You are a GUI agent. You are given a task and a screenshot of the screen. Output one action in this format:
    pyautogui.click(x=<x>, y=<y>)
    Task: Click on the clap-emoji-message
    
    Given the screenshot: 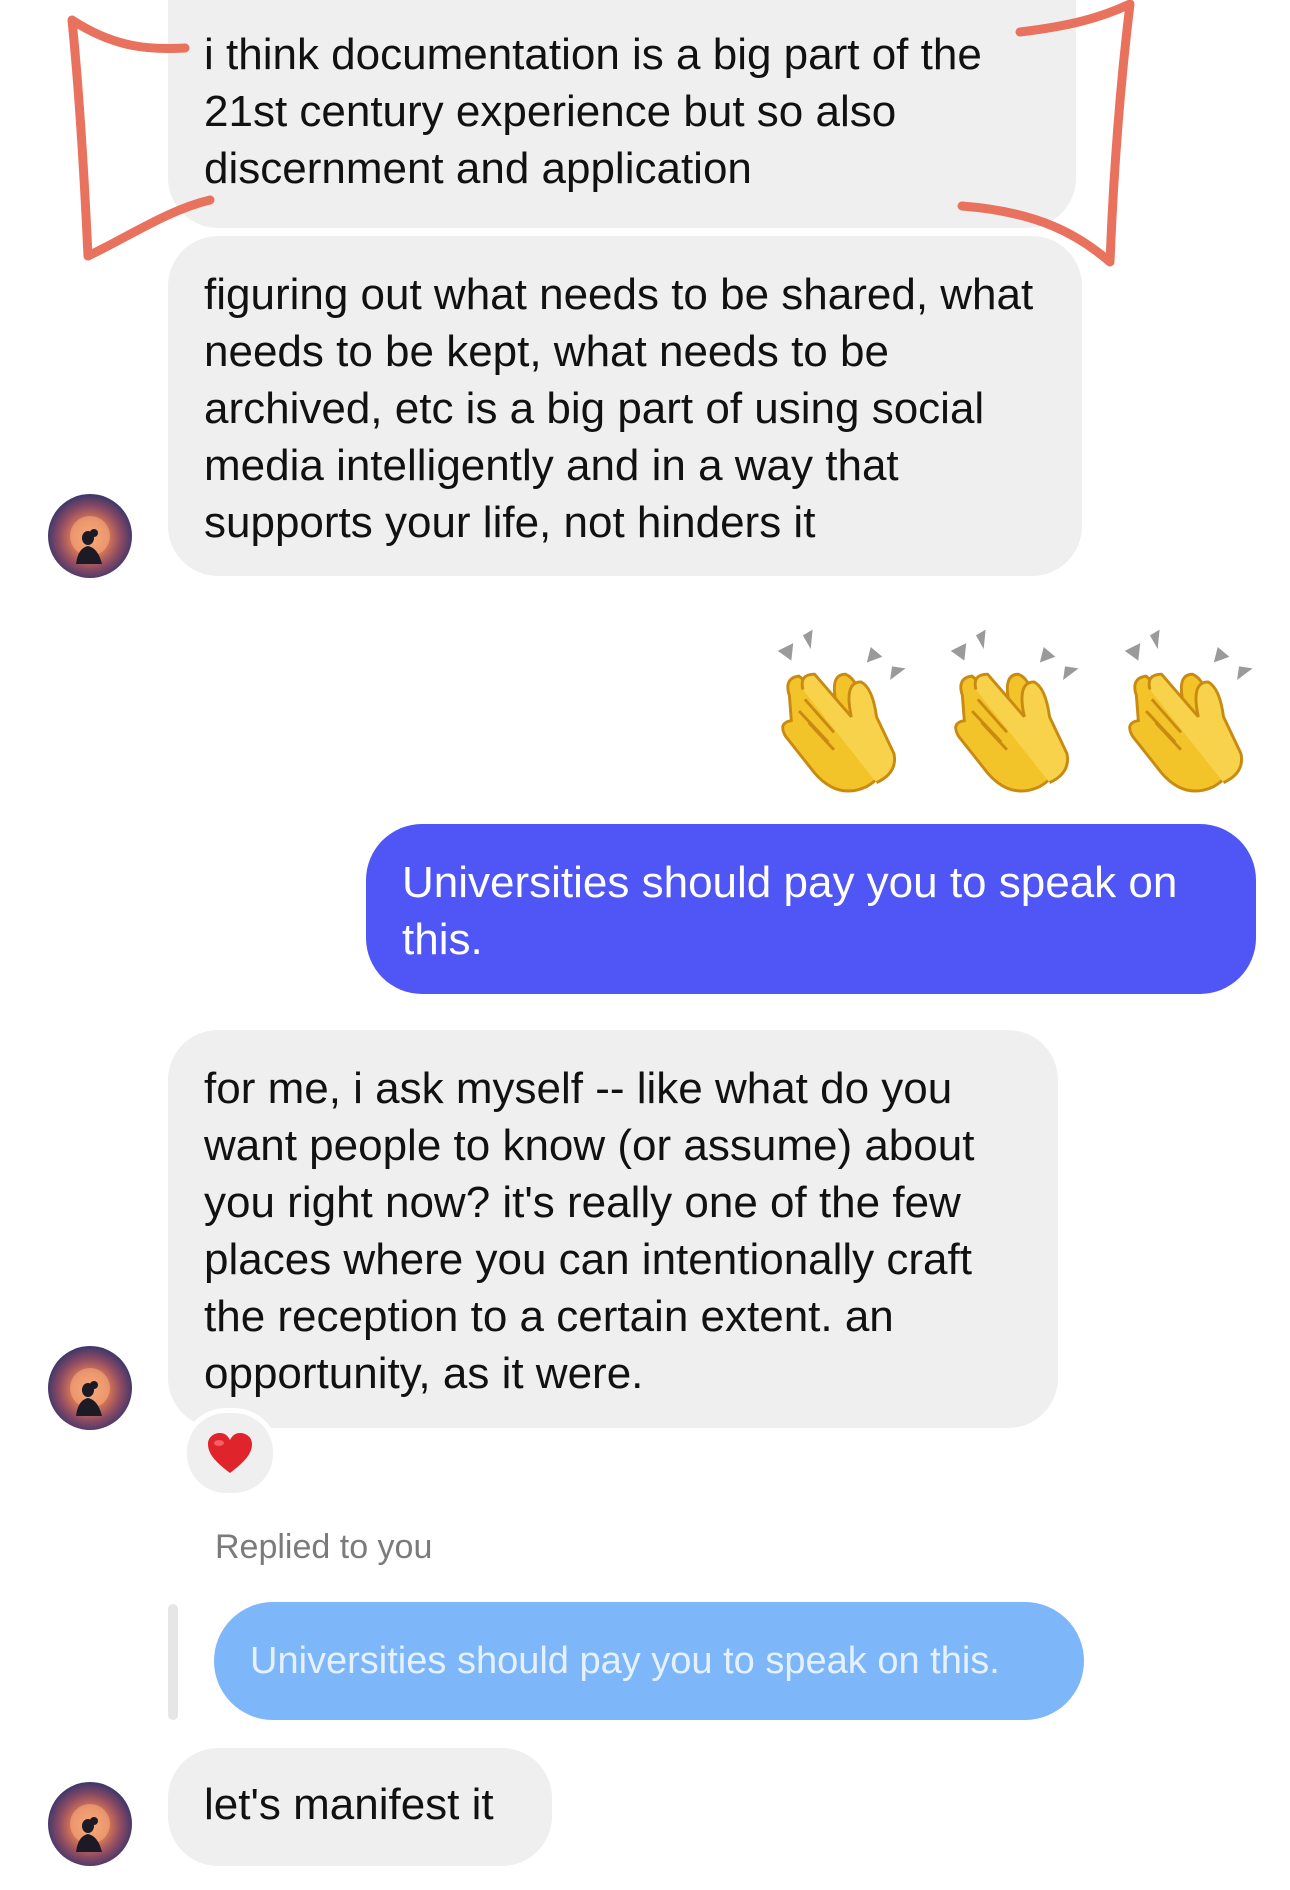 What is the action you would take?
    pyautogui.click(x=1015, y=710)
    